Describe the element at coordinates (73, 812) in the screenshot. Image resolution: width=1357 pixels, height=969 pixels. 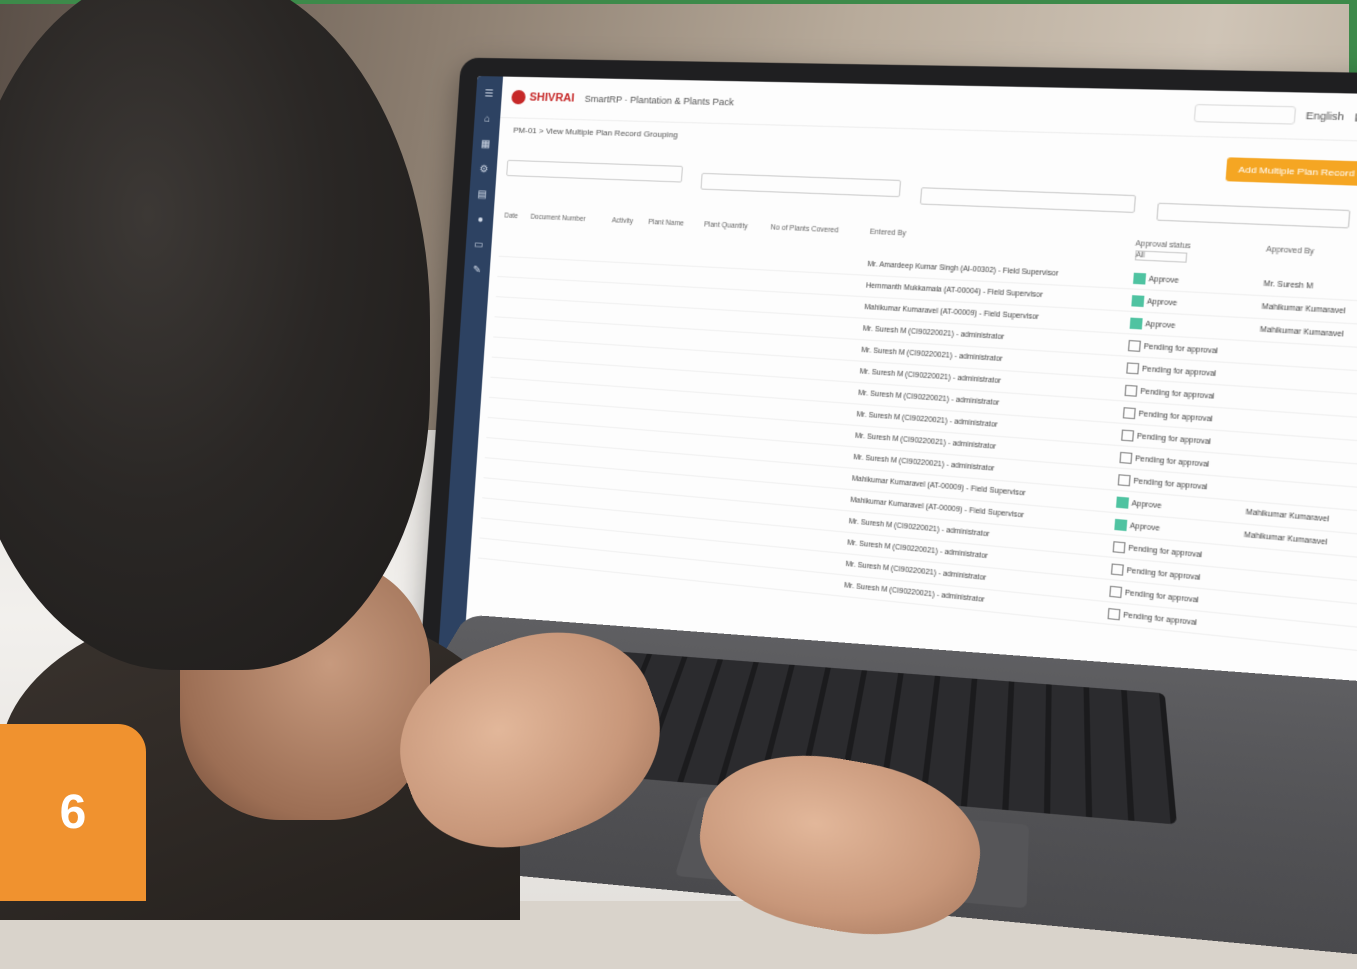
I see `step-number-badge: 6` at that location.